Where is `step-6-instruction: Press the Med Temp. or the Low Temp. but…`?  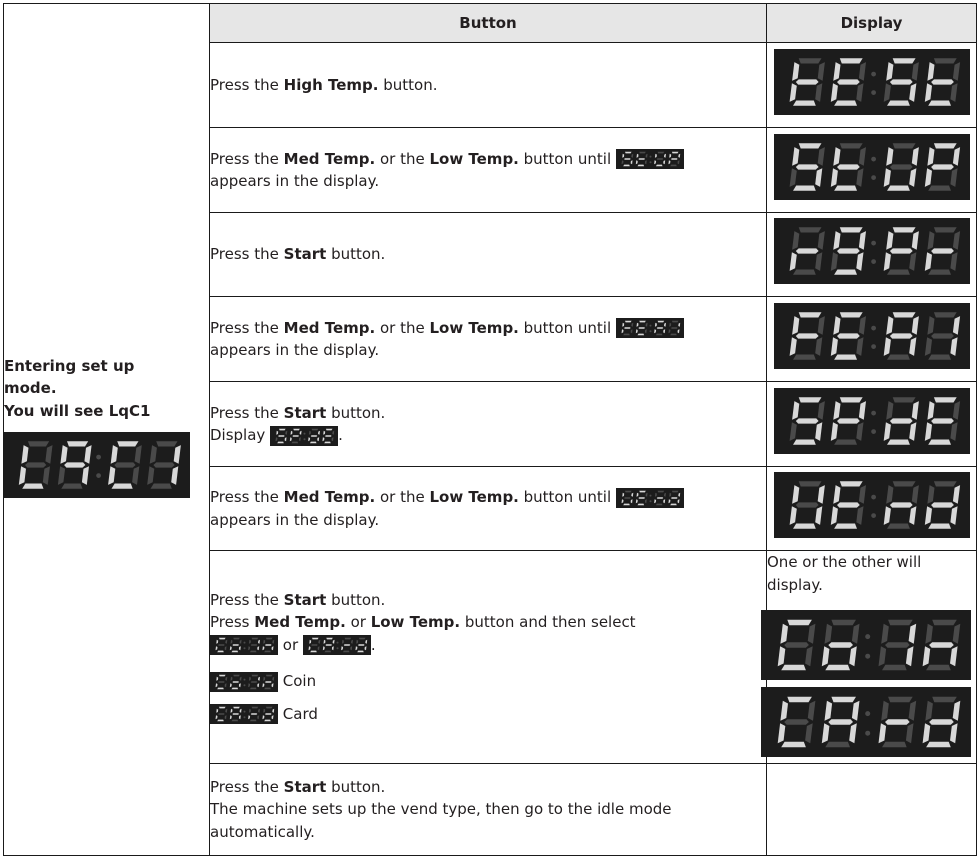
step-6-instruction: Press the Med Temp. or the Low Temp. but… is located at coordinates (488, 508).